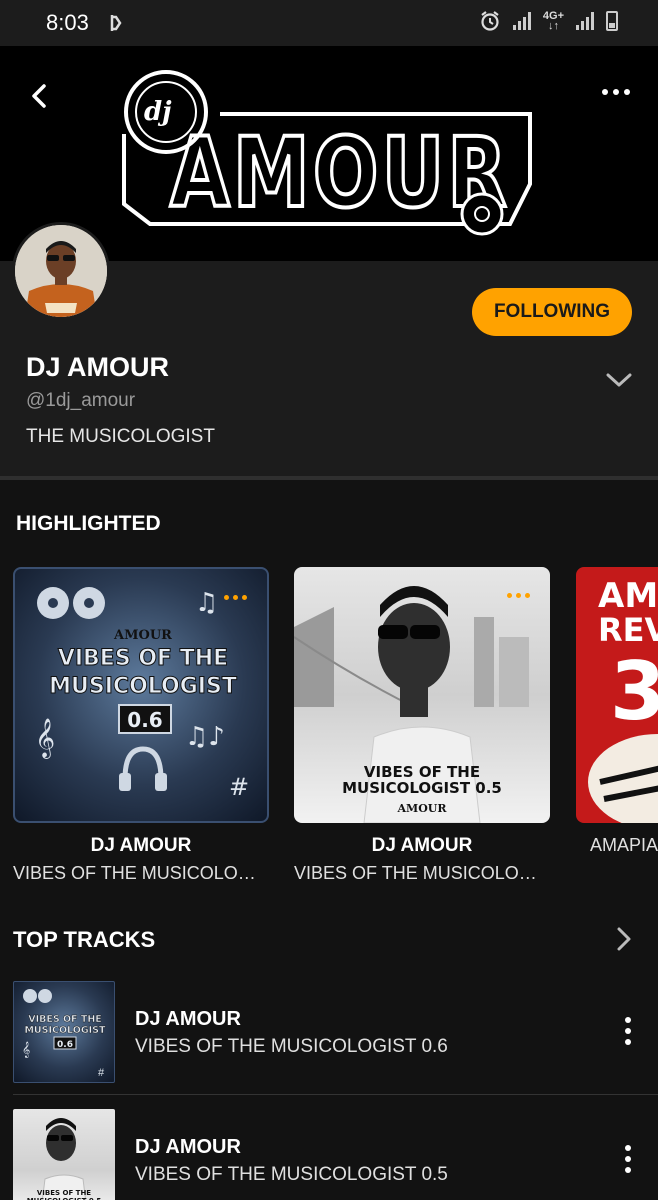  What do you see at coordinates (64, 1154) in the screenshot?
I see `track-art: VIBES OF THE MUSICOLOGIST 0.5` at bounding box center [64, 1154].